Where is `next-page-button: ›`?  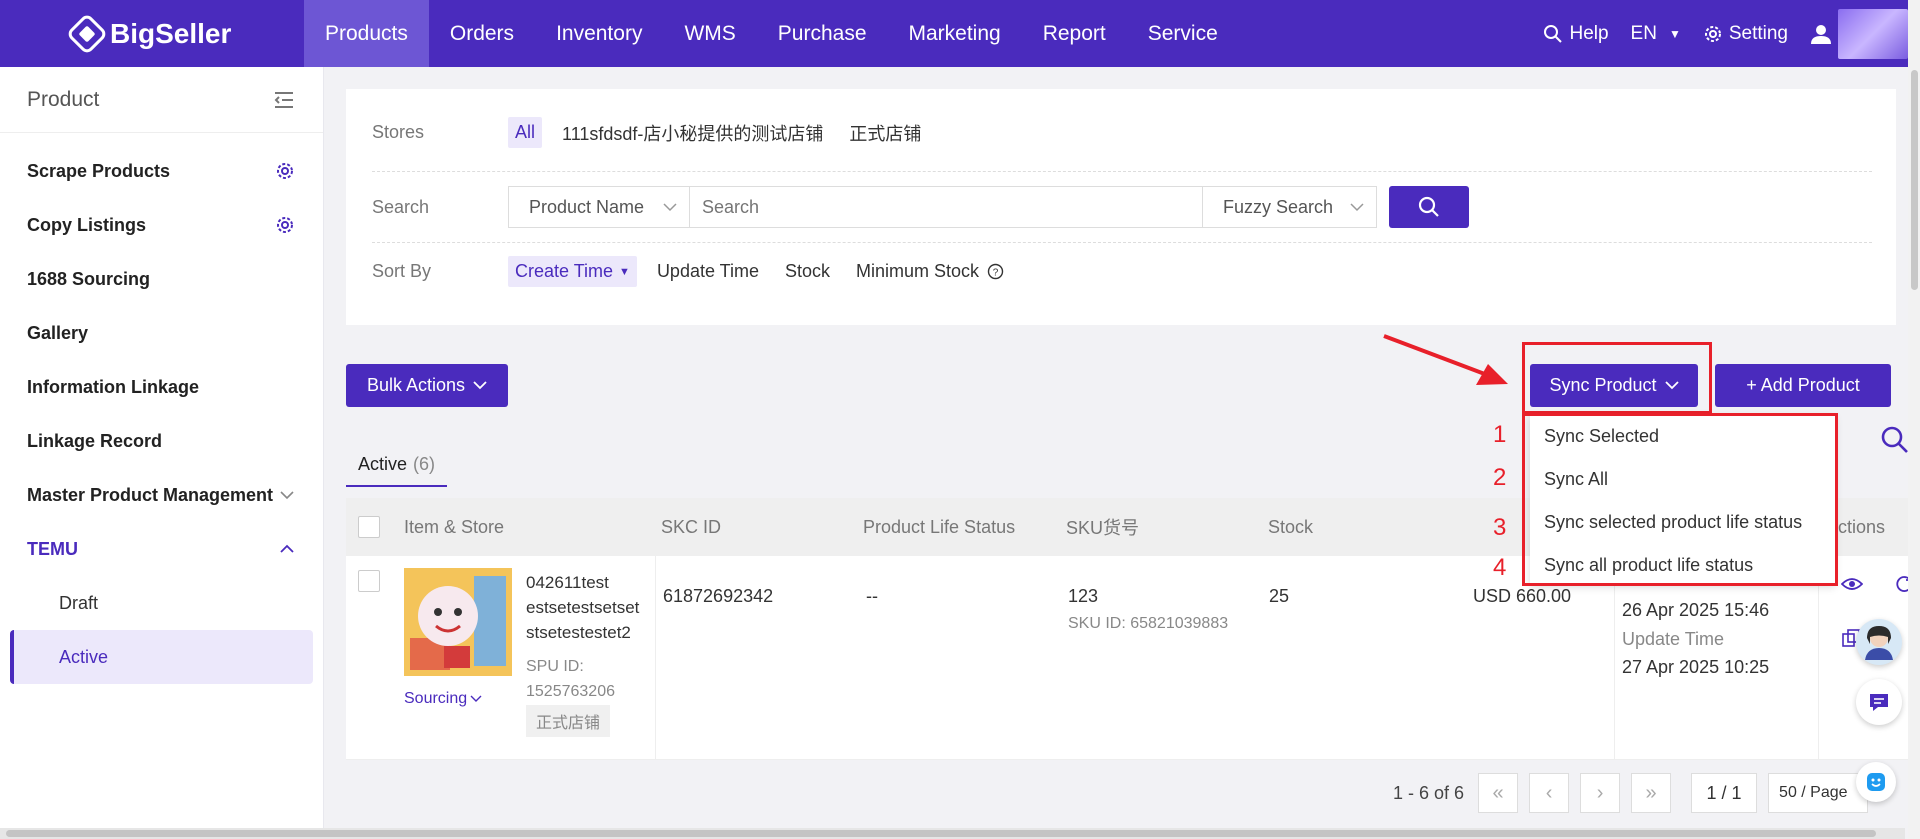
next-page-button: › is located at coordinates (1600, 793).